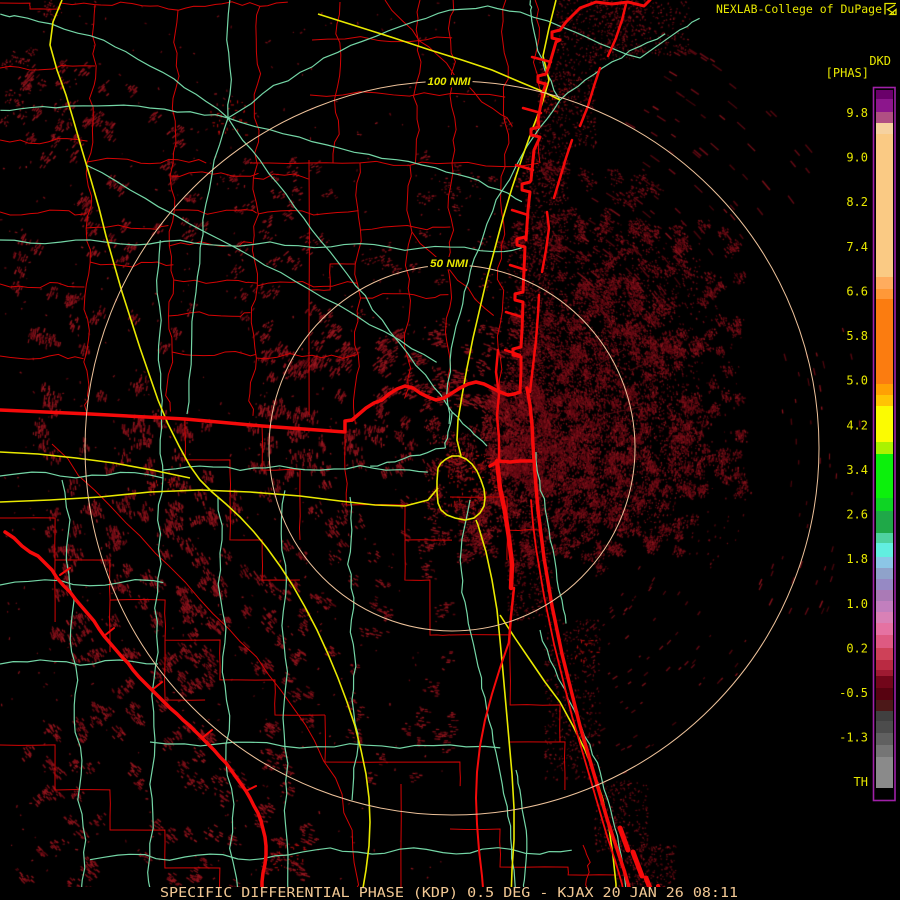 This screenshot has width=900, height=900. What do you see at coordinates (857, 202) in the screenshot?
I see `scale-tick-label: 8.2` at bounding box center [857, 202].